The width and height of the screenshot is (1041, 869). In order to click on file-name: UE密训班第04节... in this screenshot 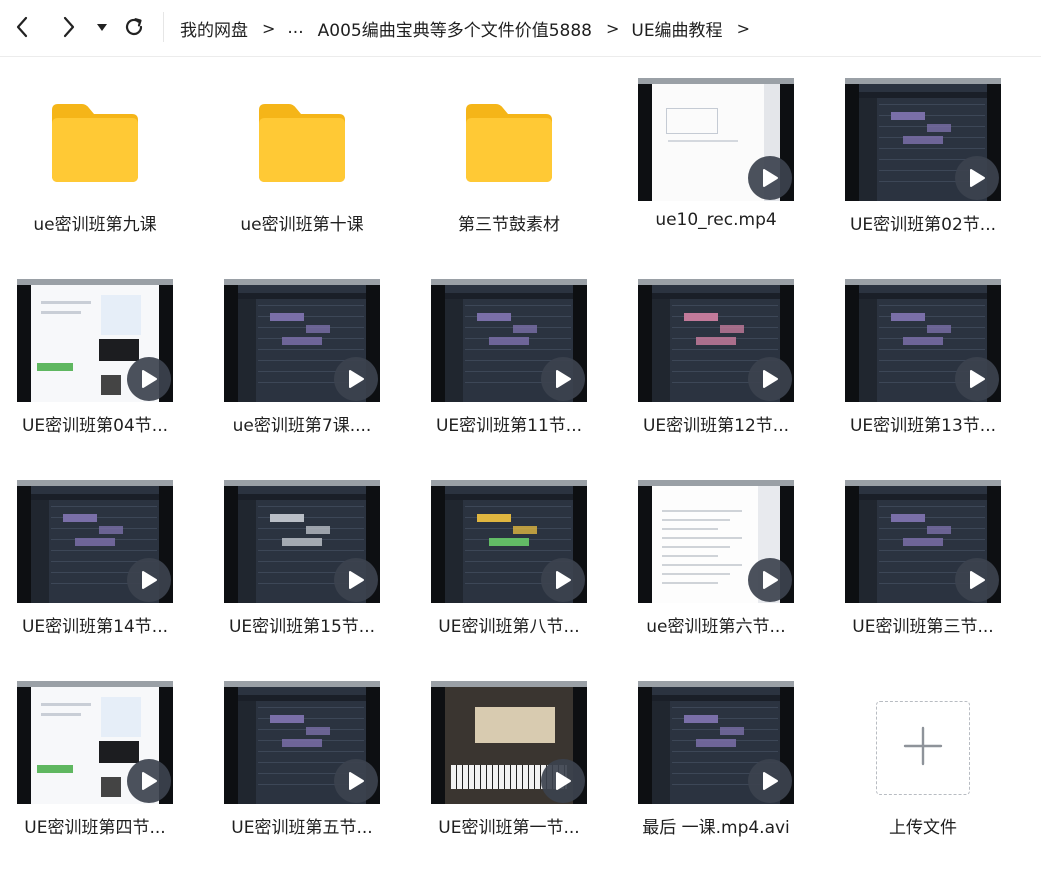, I will do `click(95, 426)`.